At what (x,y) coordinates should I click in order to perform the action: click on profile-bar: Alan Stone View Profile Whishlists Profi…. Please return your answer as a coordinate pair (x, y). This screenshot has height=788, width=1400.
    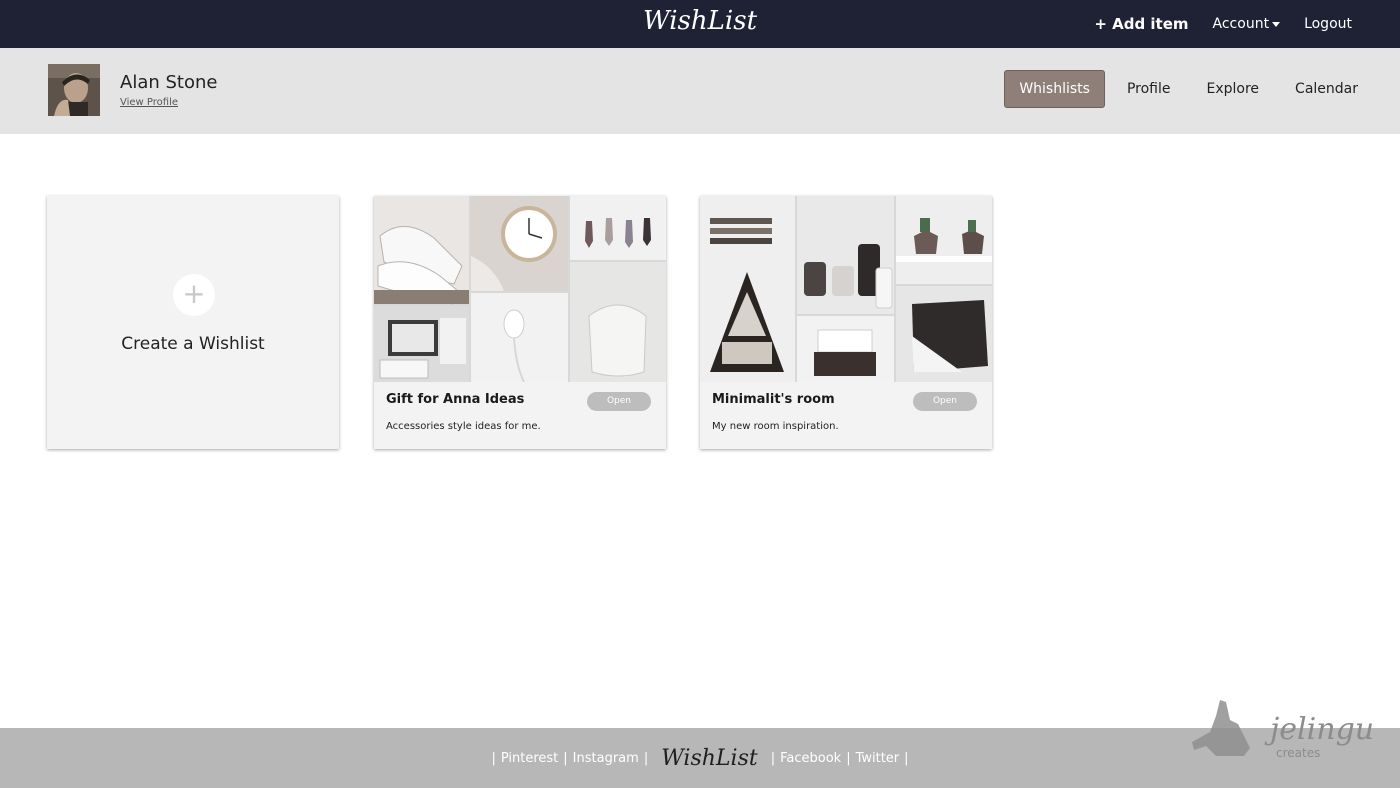
    Looking at the image, I should click on (700, 91).